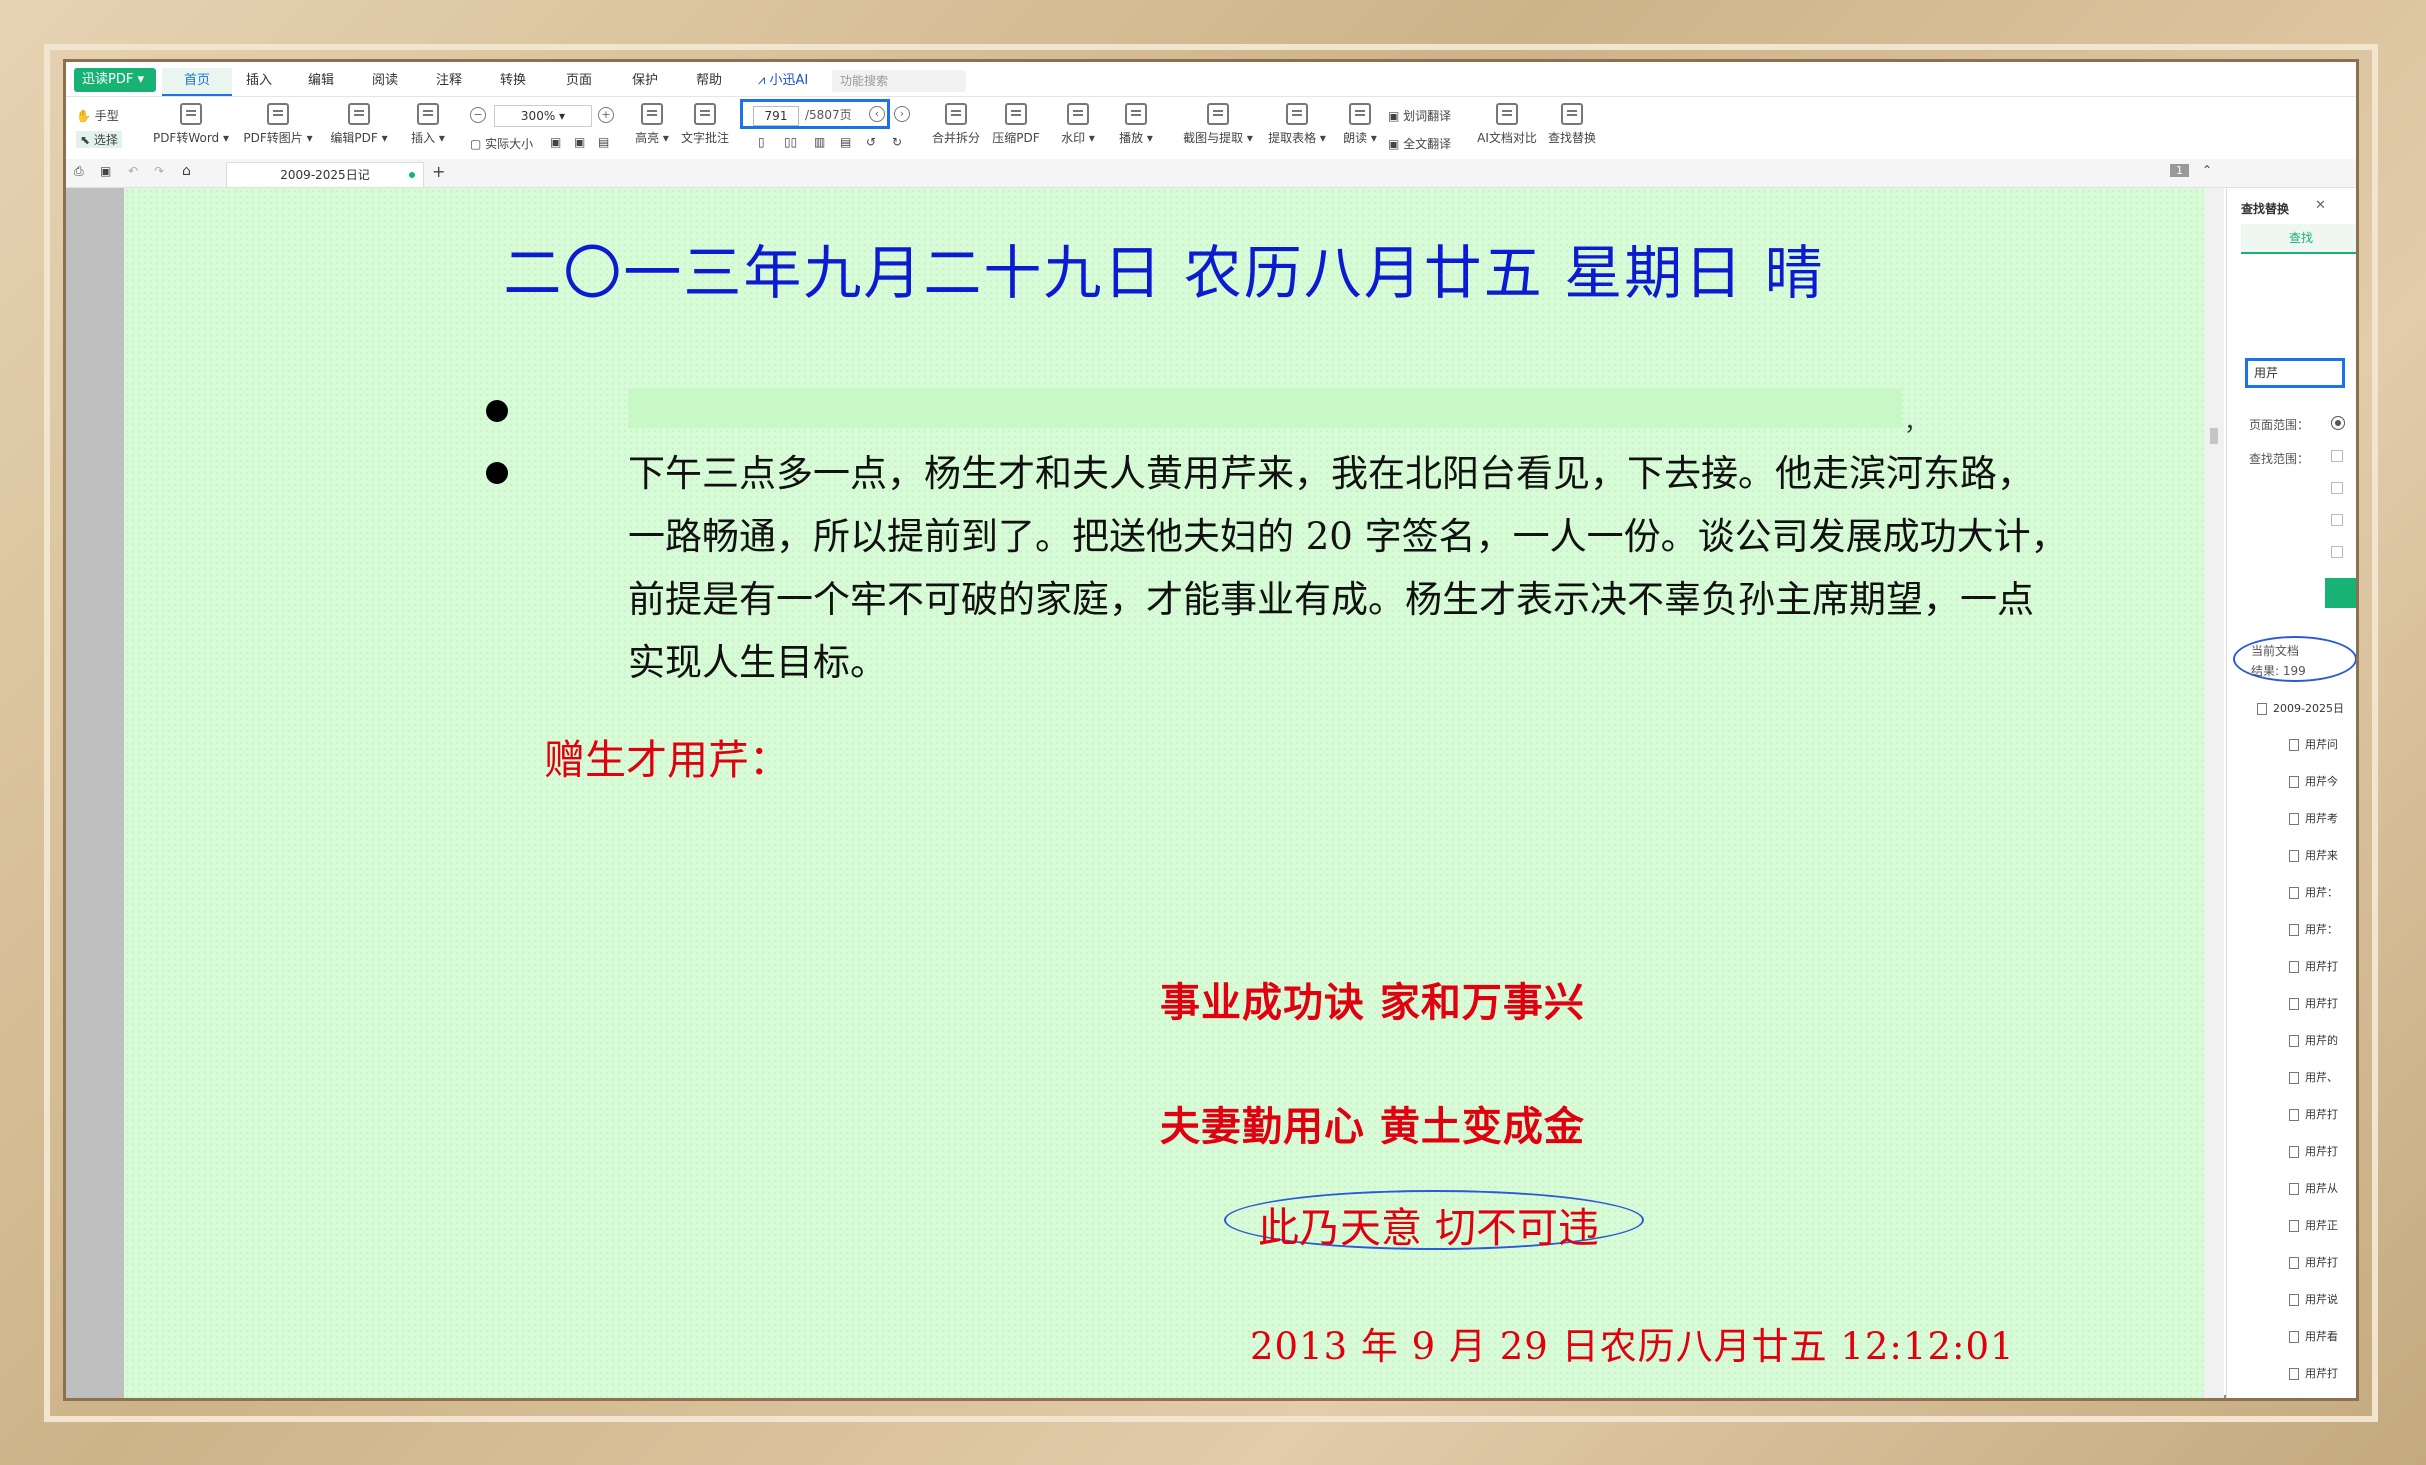 This screenshot has width=2426, height=1465. I want to click on continuous-icon: ▤, so click(845, 142).